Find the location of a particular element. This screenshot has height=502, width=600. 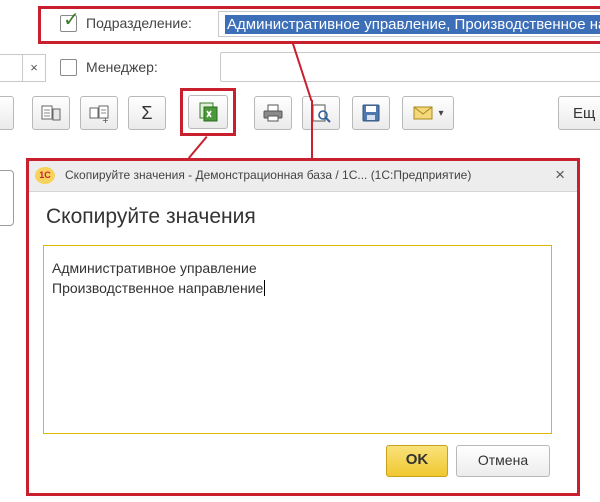

toolbar-button-partial is located at coordinates (7, 113).